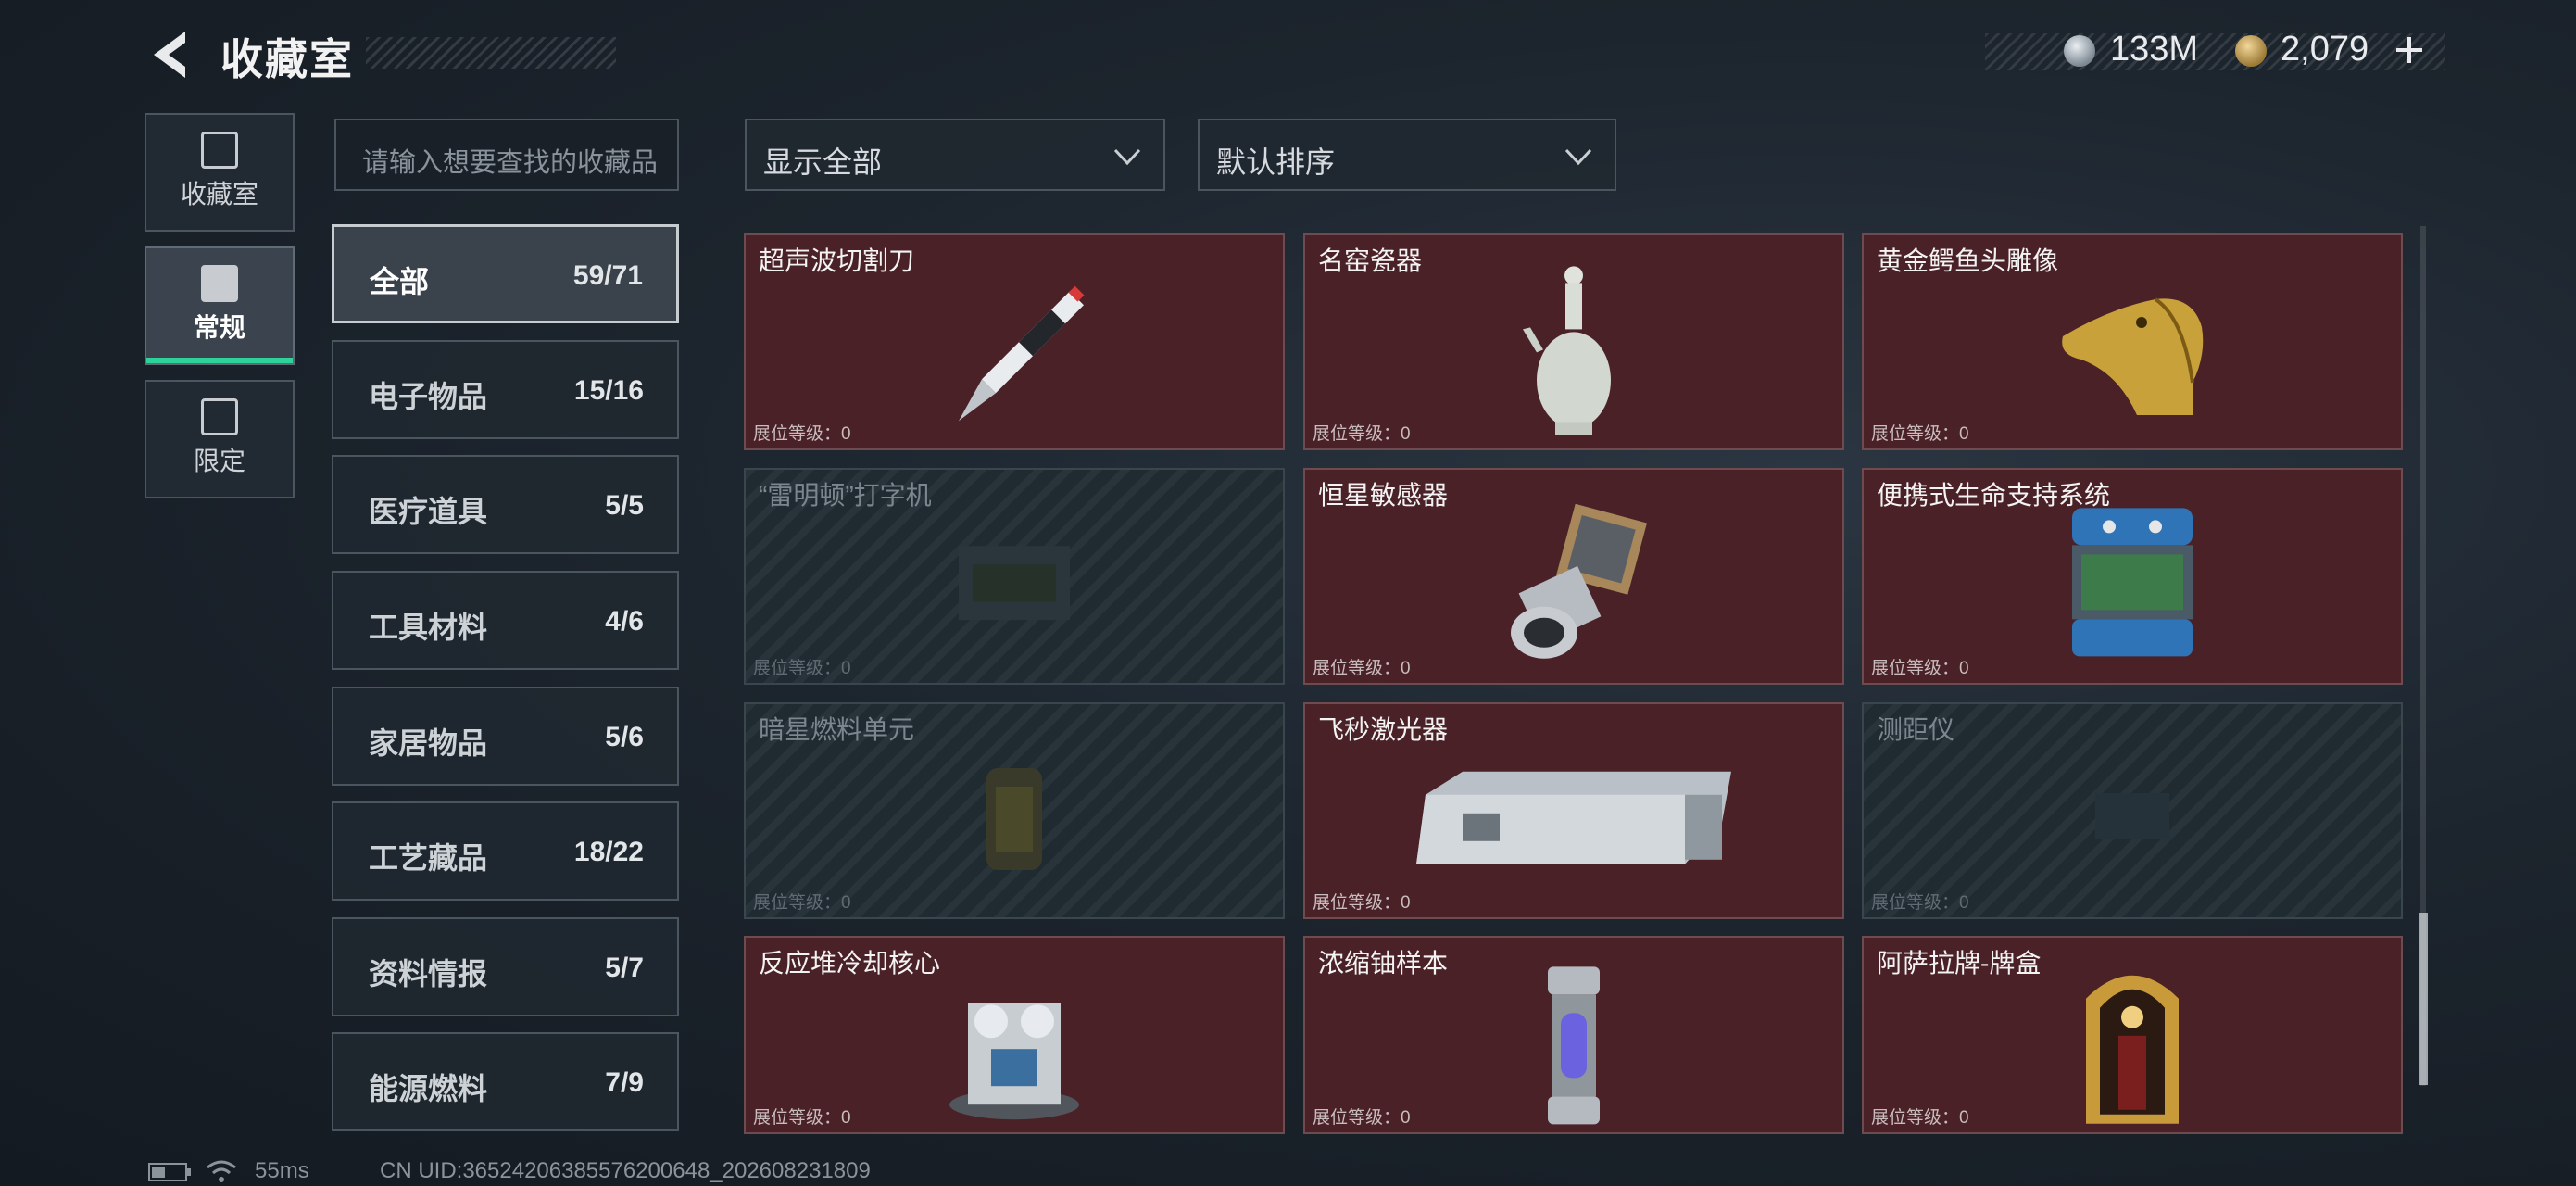 The height and width of the screenshot is (1186, 2576). What do you see at coordinates (1573, 817) in the screenshot?
I see `femtosecond-laser-icon` at bounding box center [1573, 817].